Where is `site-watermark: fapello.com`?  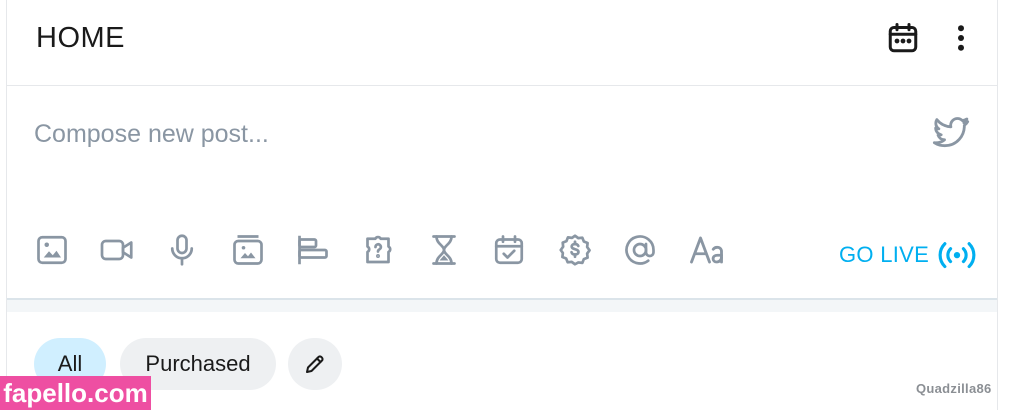 site-watermark: fapello.com is located at coordinates (75, 393).